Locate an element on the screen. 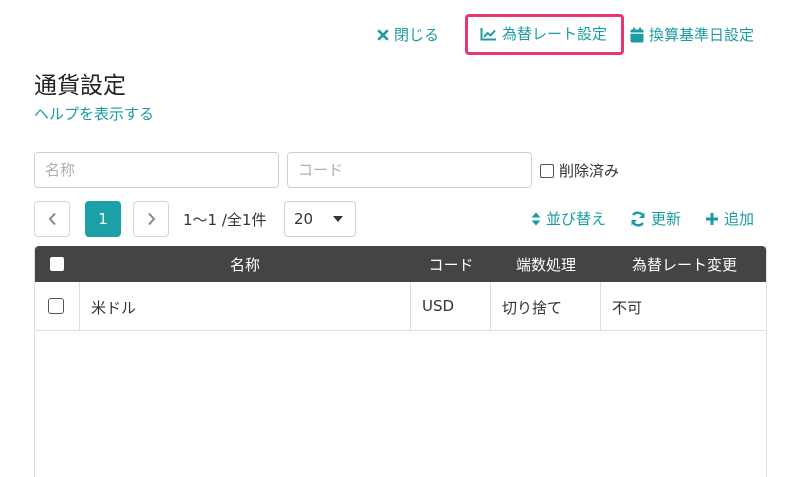 The image size is (800, 477). exchange-rate-settings-label: 為替レート設定 is located at coordinates (554, 34).